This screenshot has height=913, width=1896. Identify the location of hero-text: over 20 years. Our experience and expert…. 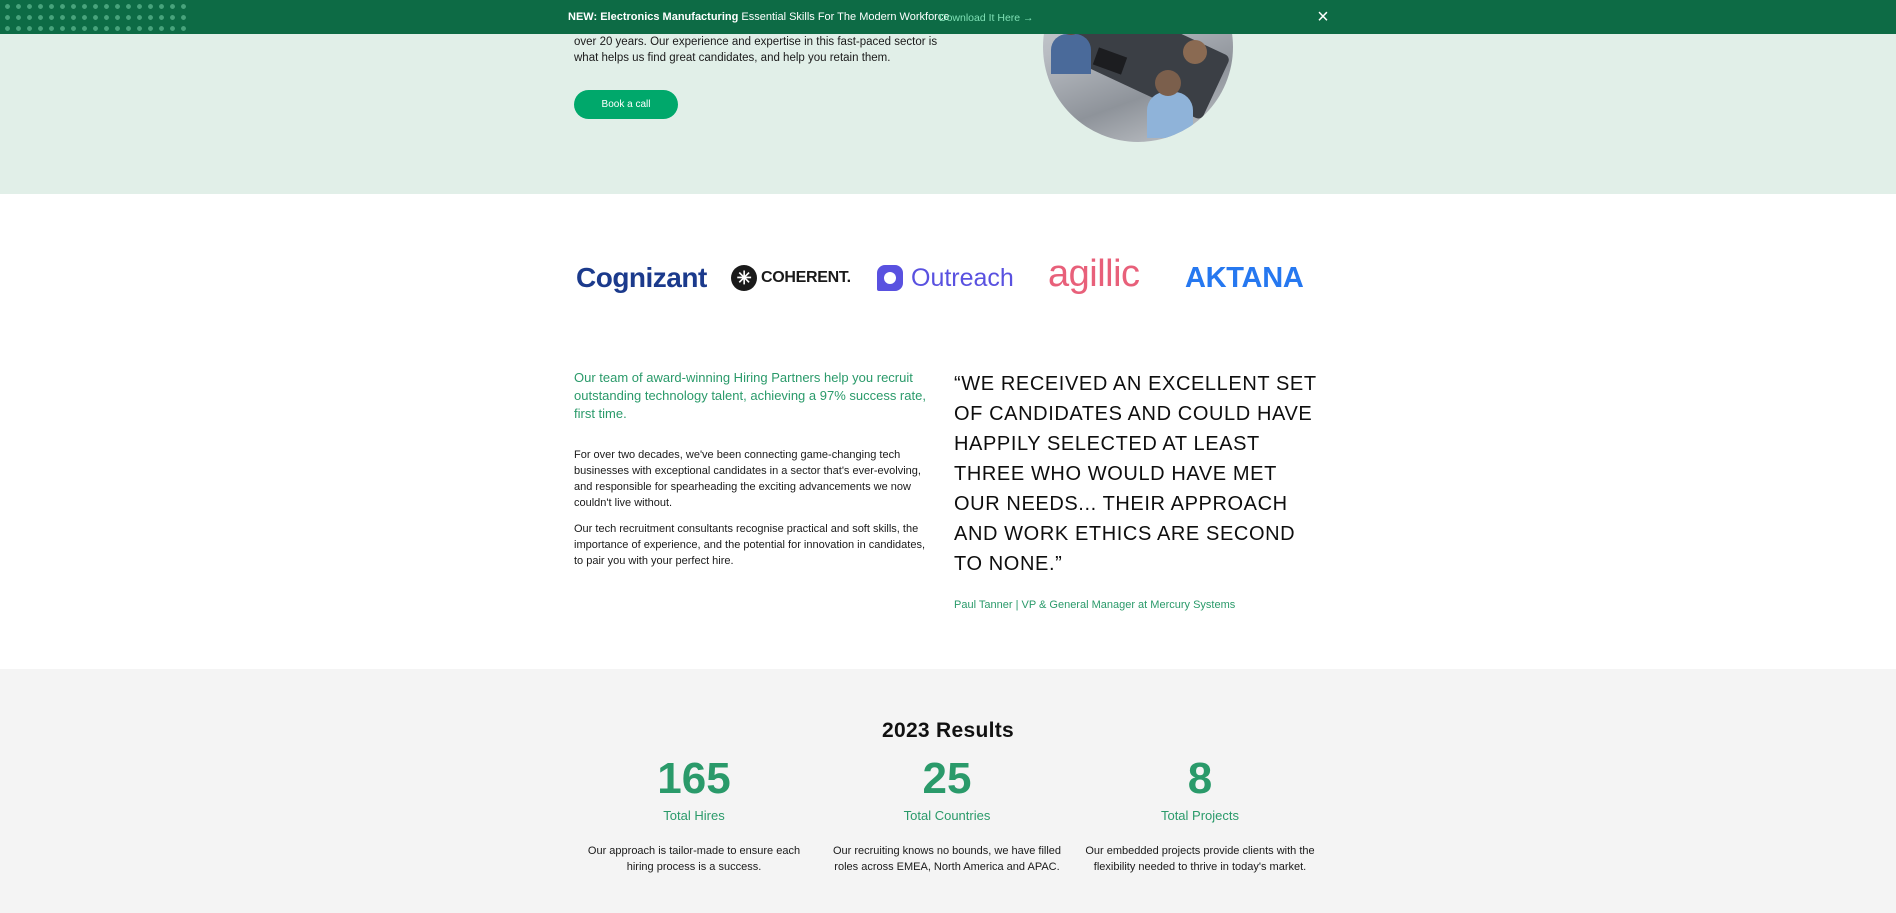
(756, 50).